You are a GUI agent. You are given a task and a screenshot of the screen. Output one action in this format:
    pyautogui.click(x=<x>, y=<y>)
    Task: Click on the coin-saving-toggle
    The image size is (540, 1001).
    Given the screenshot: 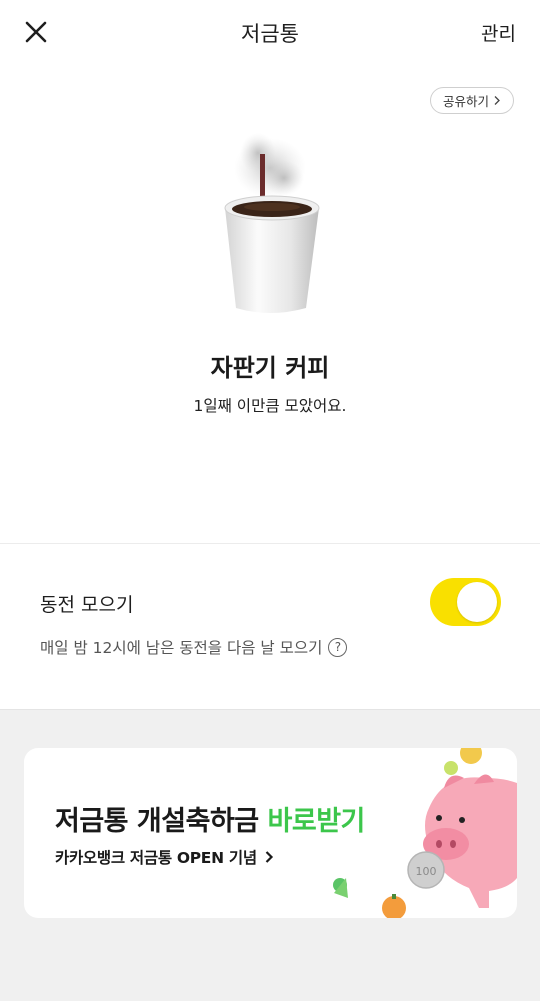 What is the action you would take?
    pyautogui.click(x=465, y=602)
    